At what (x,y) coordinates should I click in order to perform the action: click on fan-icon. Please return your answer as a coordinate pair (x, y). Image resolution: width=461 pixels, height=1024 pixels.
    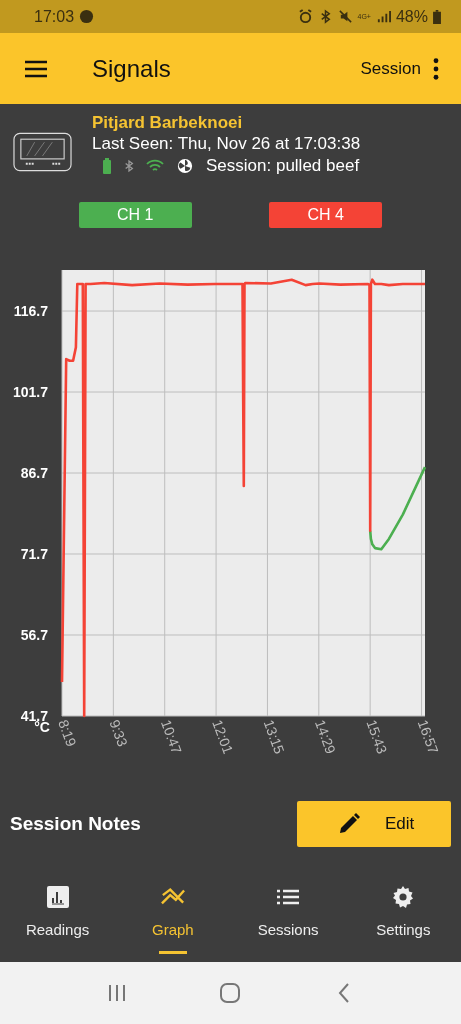
    Looking at the image, I should click on (185, 166).